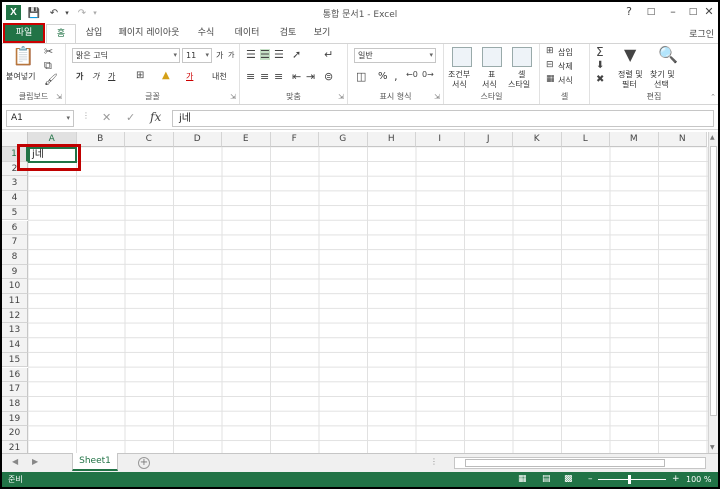 The width and height of the screenshot is (720, 489). What do you see at coordinates (15, 345) in the screenshot?
I see `row-header-14: 14` at bounding box center [15, 345].